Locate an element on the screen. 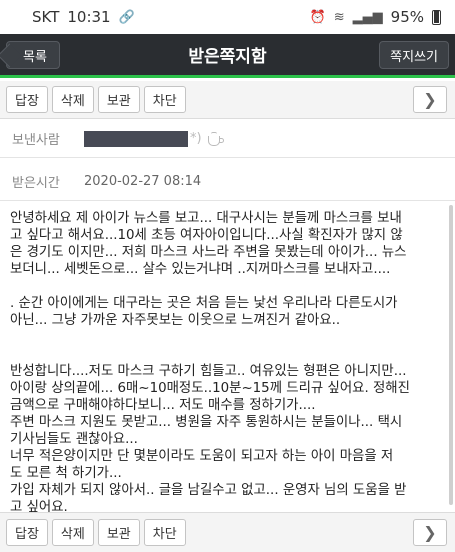 Image resolution: width=455 pixels, height=552 pixels. status-bar: SKT 10:31 🔗 ⏰ ≋ ▂▄▆ 95% is located at coordinates (227, 17).